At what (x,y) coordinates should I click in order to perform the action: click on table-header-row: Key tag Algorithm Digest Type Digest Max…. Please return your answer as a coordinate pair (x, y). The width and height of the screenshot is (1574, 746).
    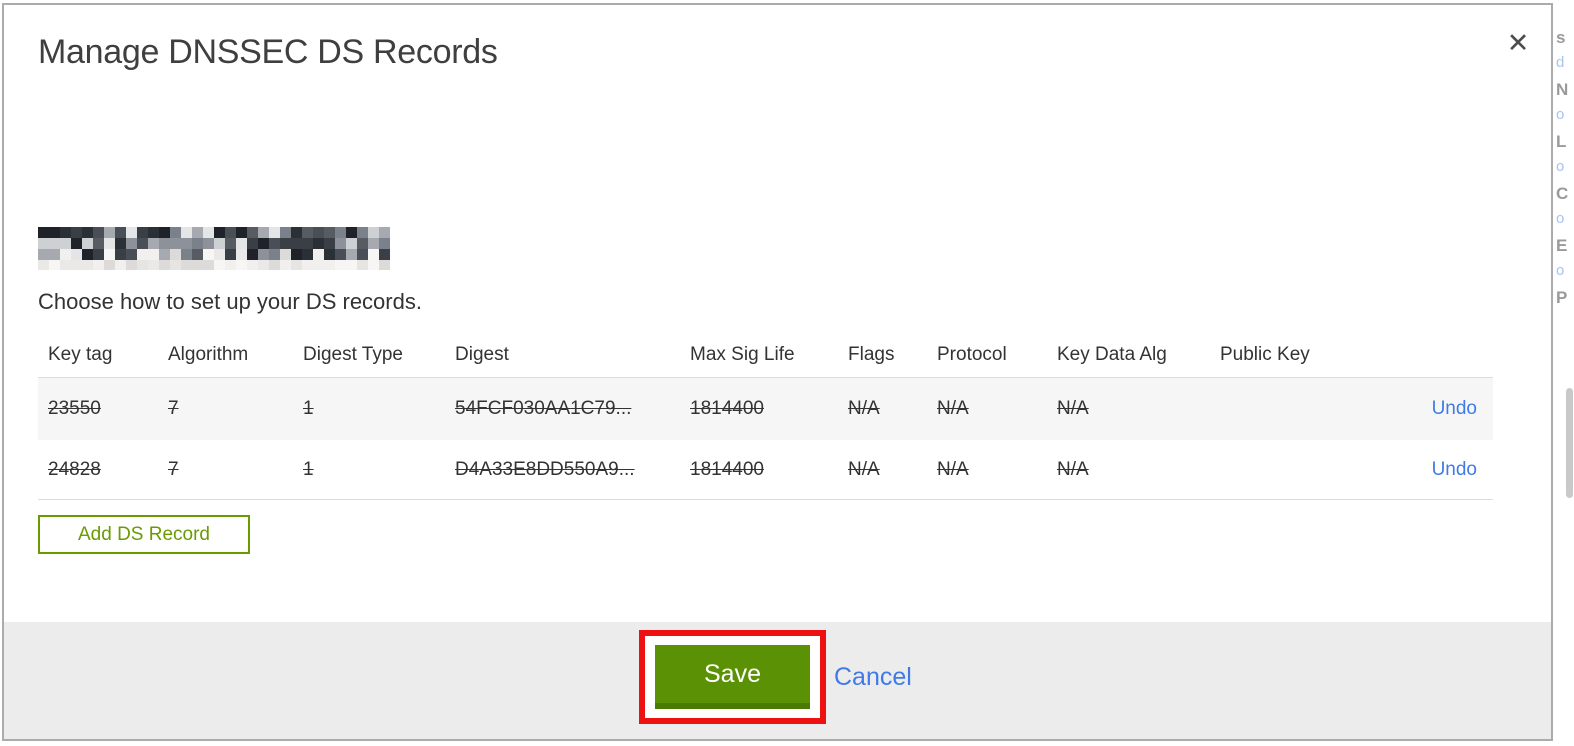
    Looking at the image, I should click on (765, 355).